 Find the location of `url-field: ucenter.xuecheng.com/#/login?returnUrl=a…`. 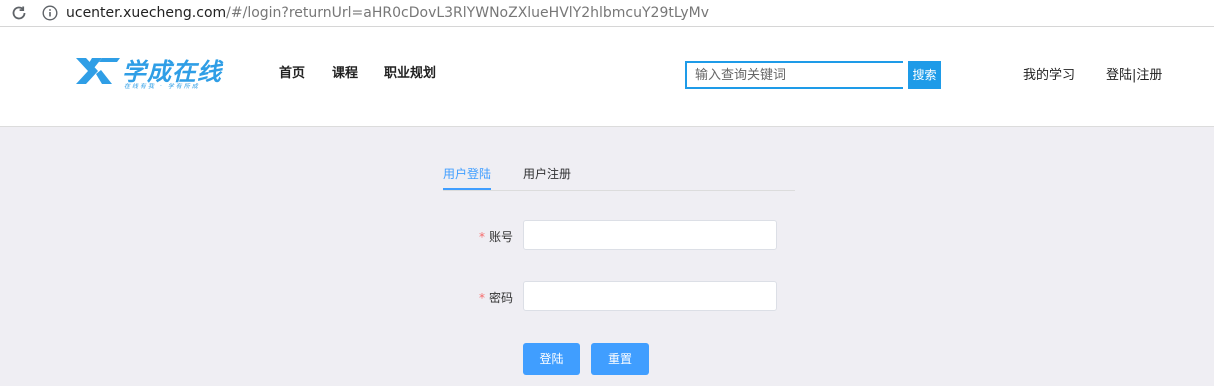

url-field: ucenter.xuecheng.com/#/login?returnUrl=a… is located at coordinates (387, 13).